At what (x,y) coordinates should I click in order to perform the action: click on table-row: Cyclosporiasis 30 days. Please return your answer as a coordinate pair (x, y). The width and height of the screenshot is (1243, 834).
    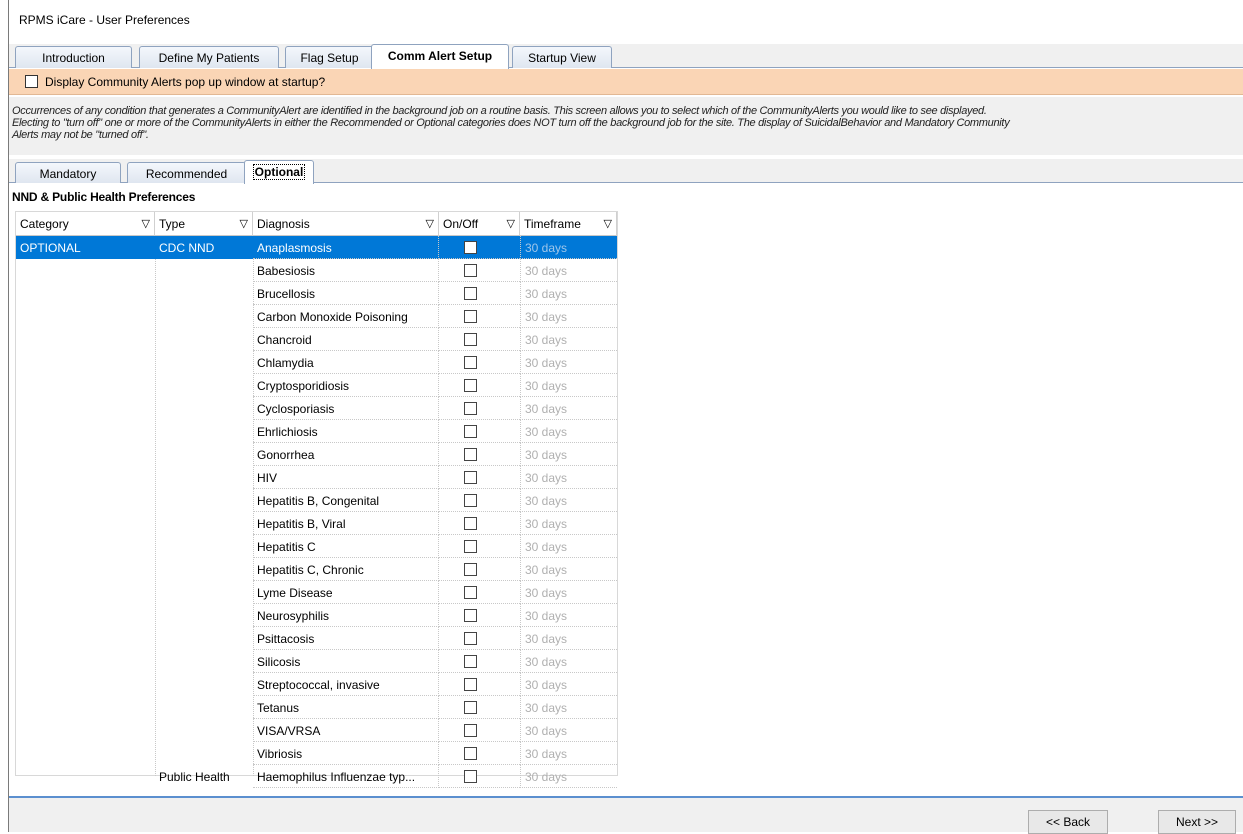
    Looking at the image, I should click on (316, 408).